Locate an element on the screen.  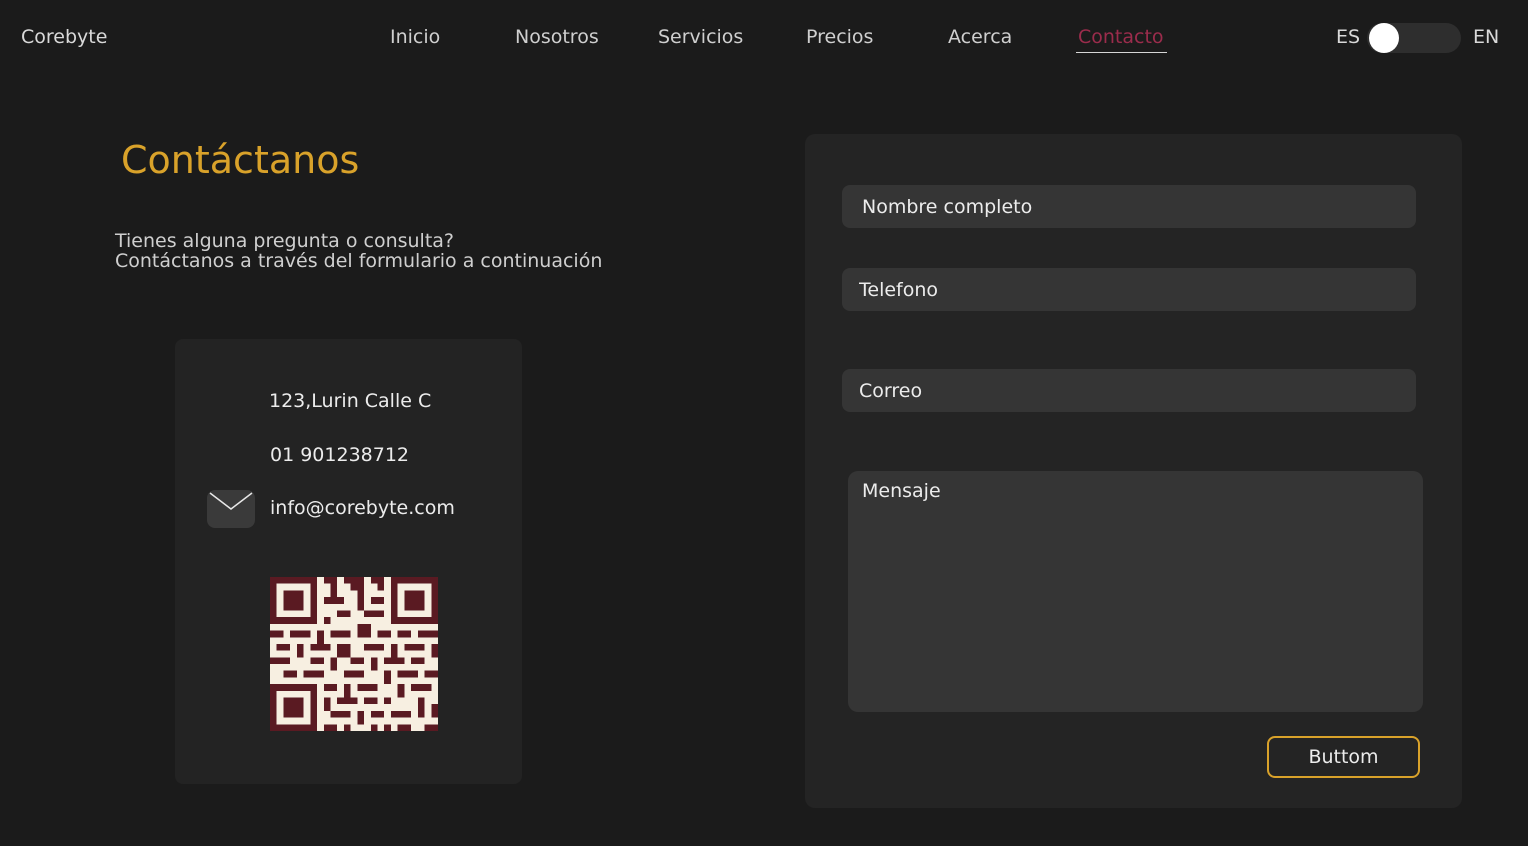
nav-item-nosotros: Nosotros is located at coordinates (557, 37).